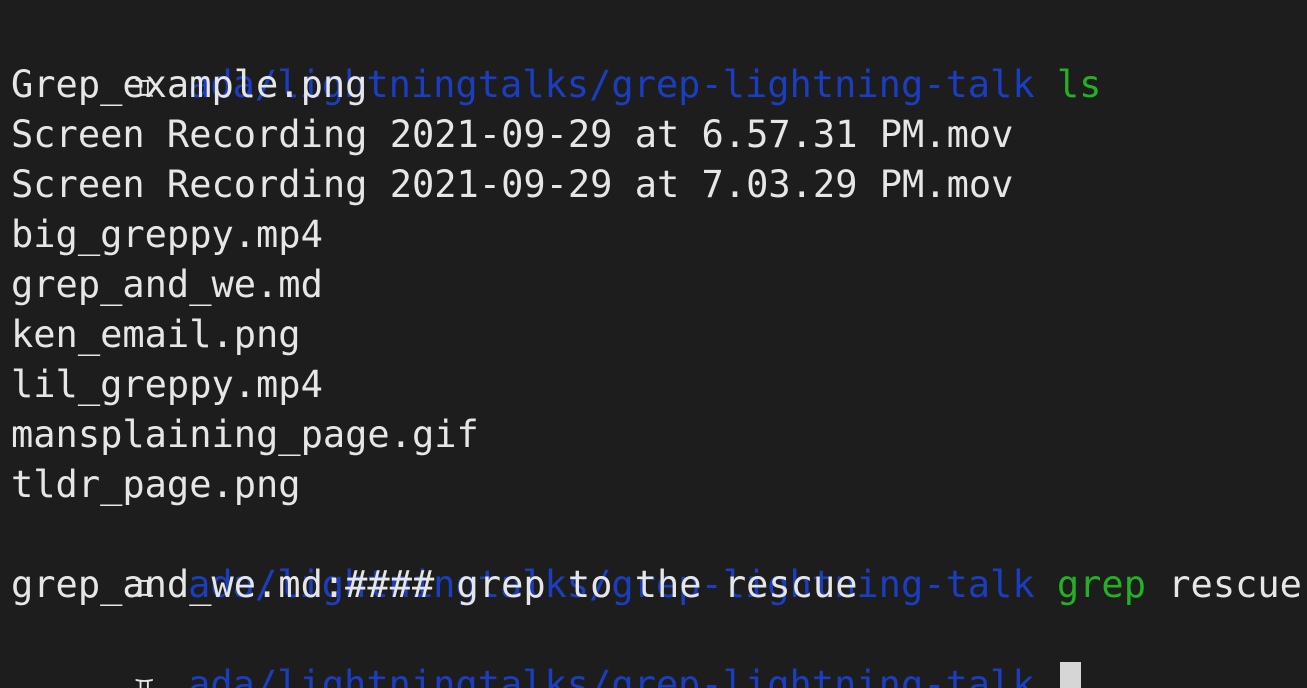 Image resolution: width=1307 pixels, height=688 pixels. What do you see at coordinates (167, 234) in the screenshot?
I see `ls-output-line: big_greppy.mp4` at bounding box center [167, 234].